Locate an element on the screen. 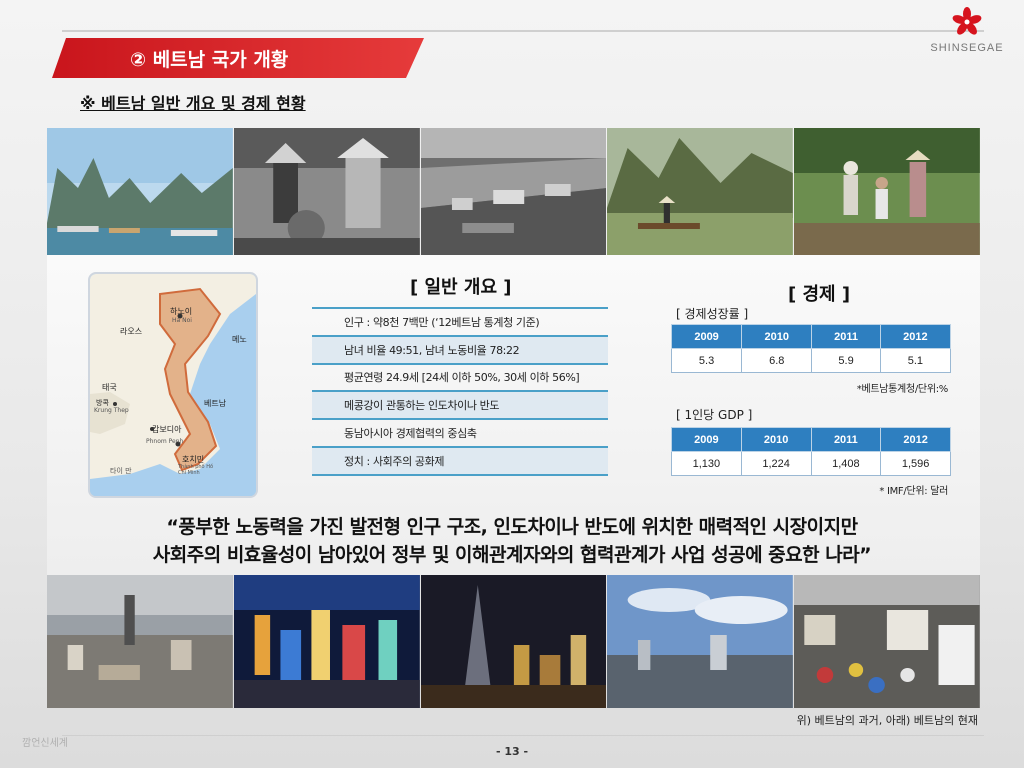 The image size is (1024, 768). slide-title: ② 베트남 국가 개황 is located at coordinates (209, 59).